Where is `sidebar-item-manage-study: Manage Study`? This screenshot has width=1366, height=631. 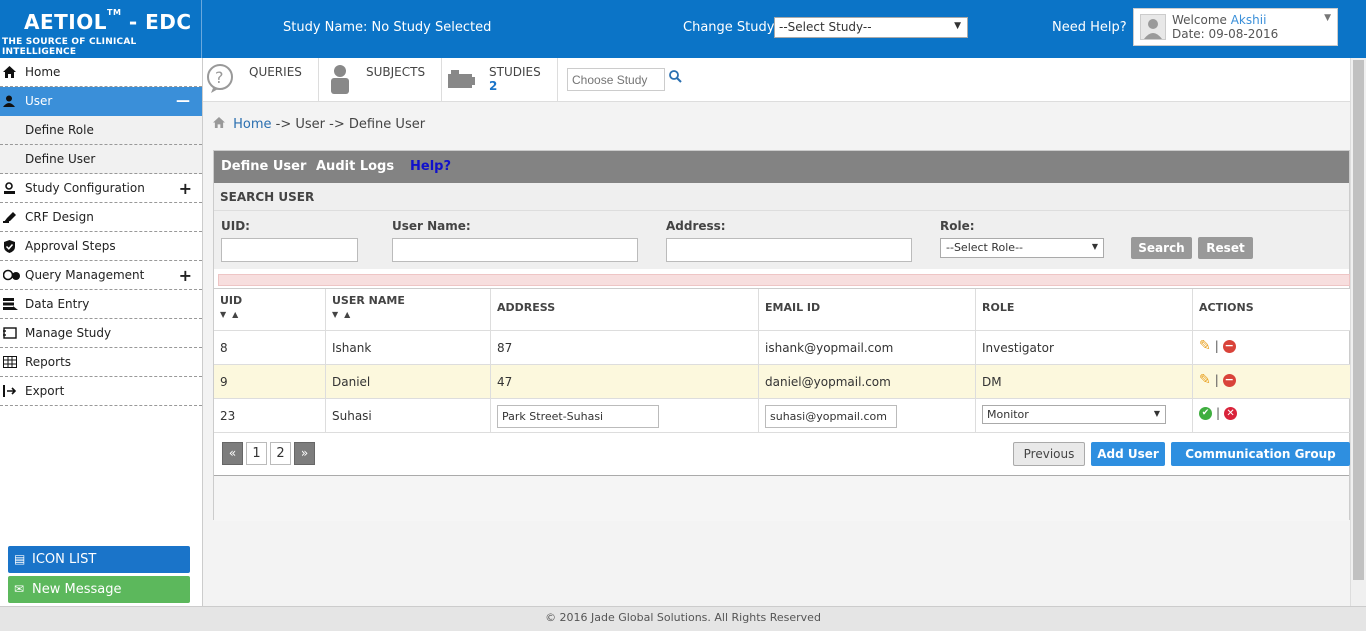 sidebar-item-manage-study: Manage Study is located at coordinates (101, 333).